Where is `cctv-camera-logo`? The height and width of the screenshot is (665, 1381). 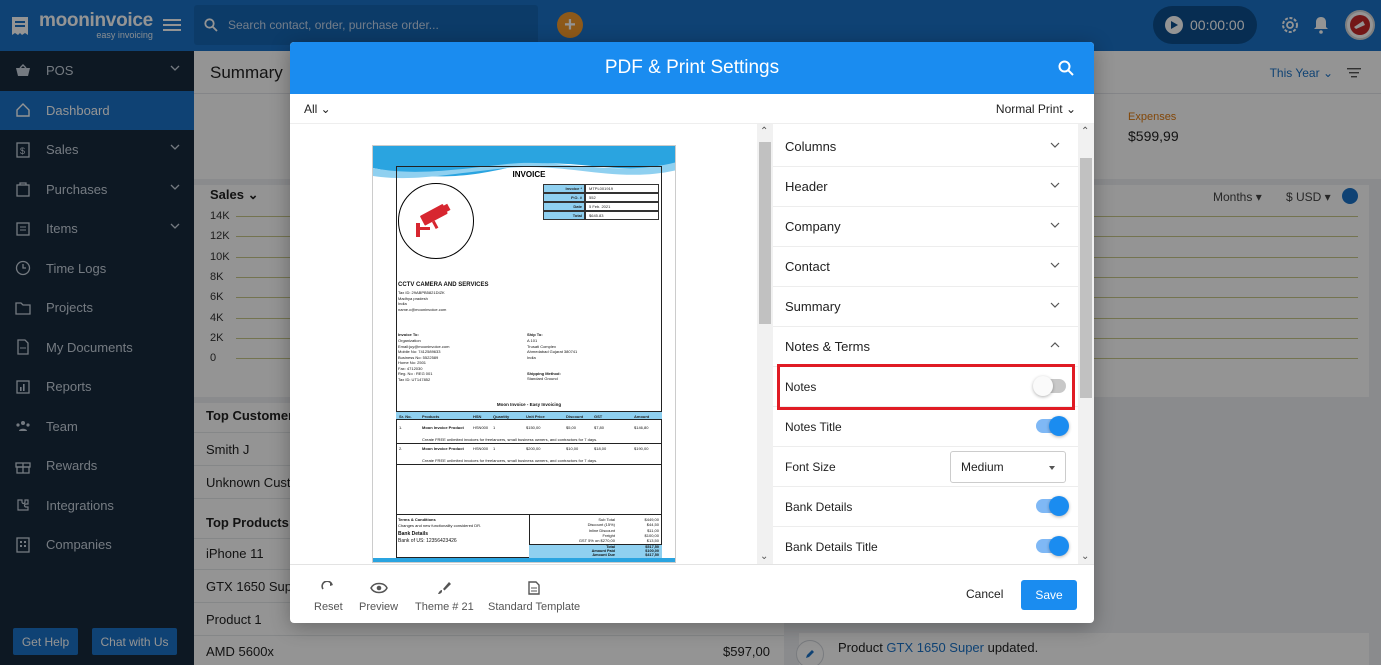 cctv-camera-logo is located at coordinates (436, 221).